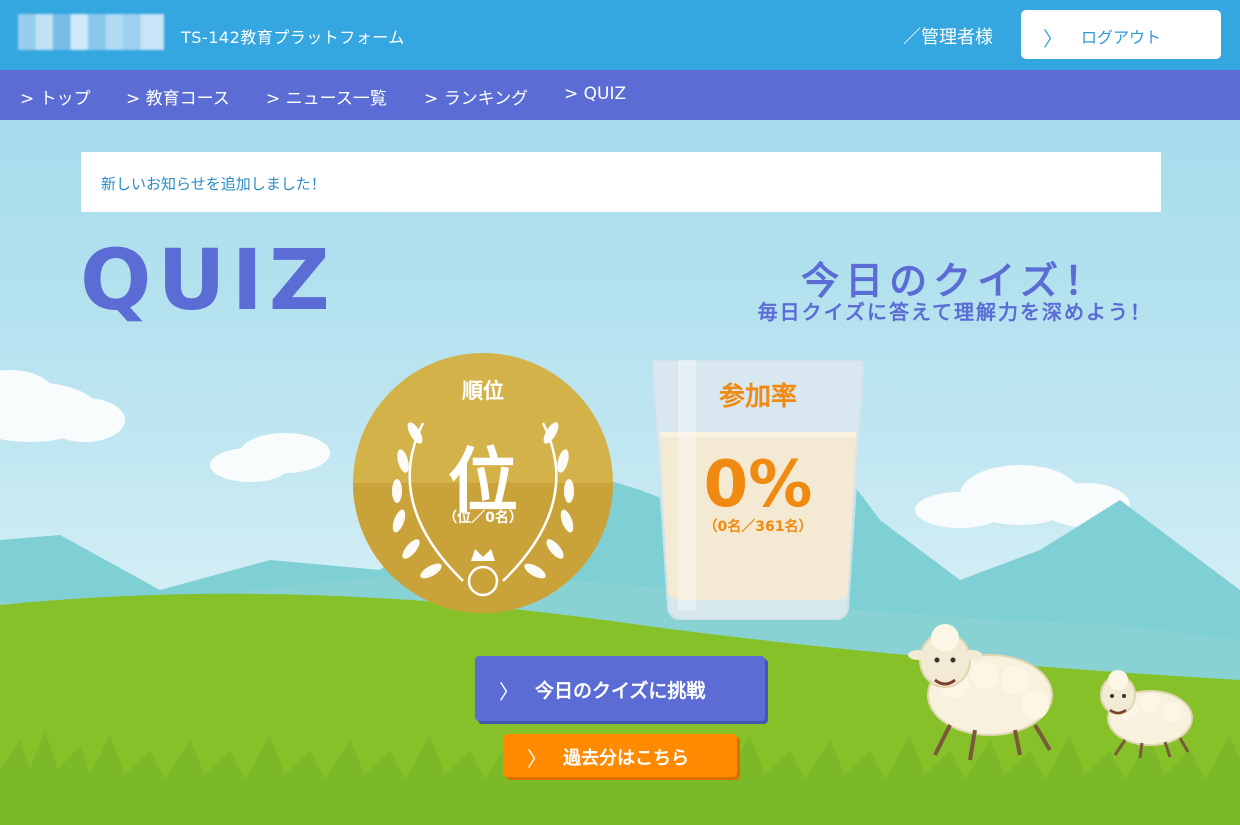  Describe the element at coordinates (483, 483) in the screenshot. I see `rank-medal: 順位 位 （位／0名）` at that location.